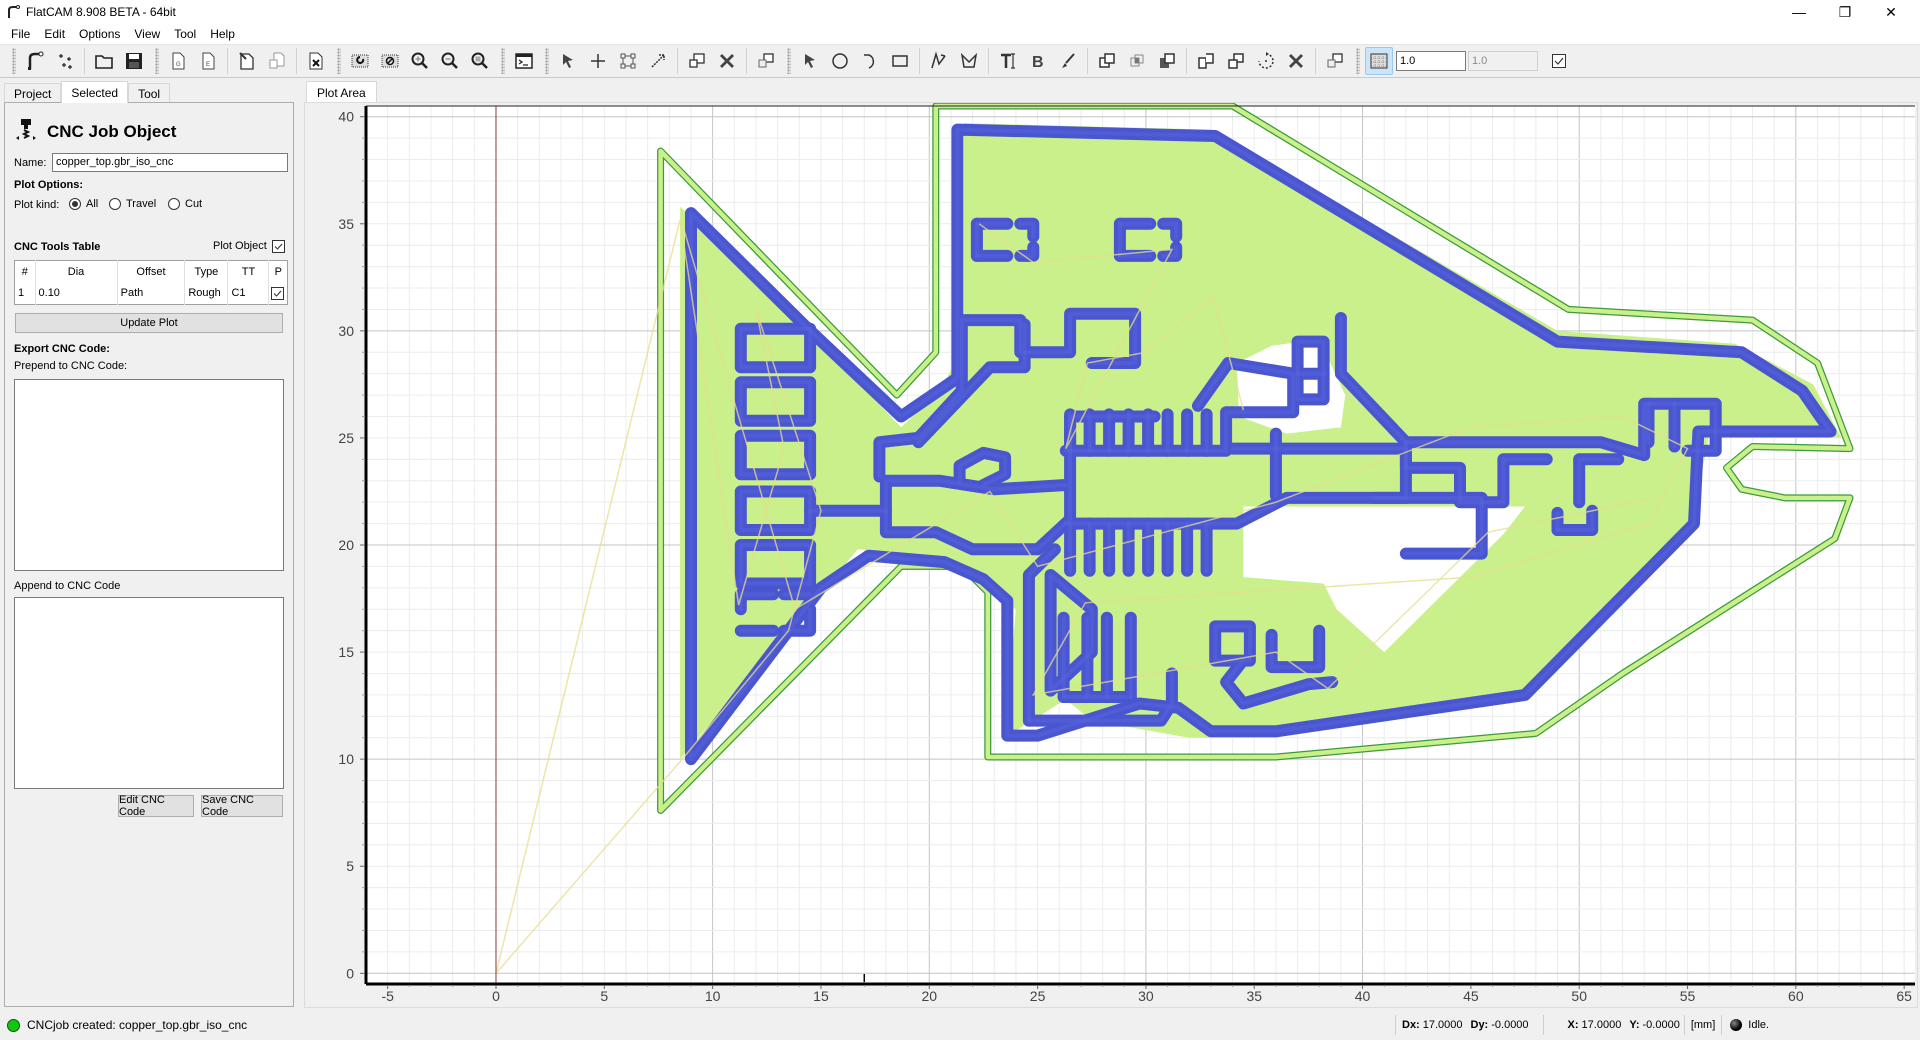  What do you see at coordinates (149, 475) in the screenshot?
I see `prepend-textarea` at bounding box center [149, 475].